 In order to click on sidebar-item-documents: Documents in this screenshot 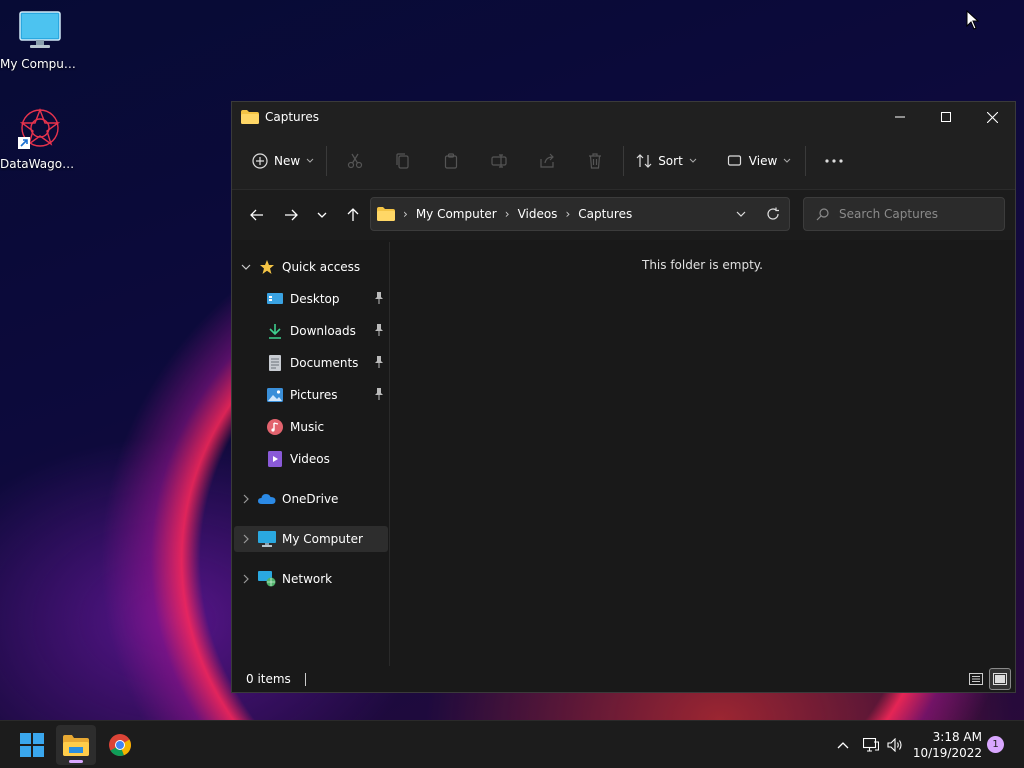, I will do `click(311, 363)`.